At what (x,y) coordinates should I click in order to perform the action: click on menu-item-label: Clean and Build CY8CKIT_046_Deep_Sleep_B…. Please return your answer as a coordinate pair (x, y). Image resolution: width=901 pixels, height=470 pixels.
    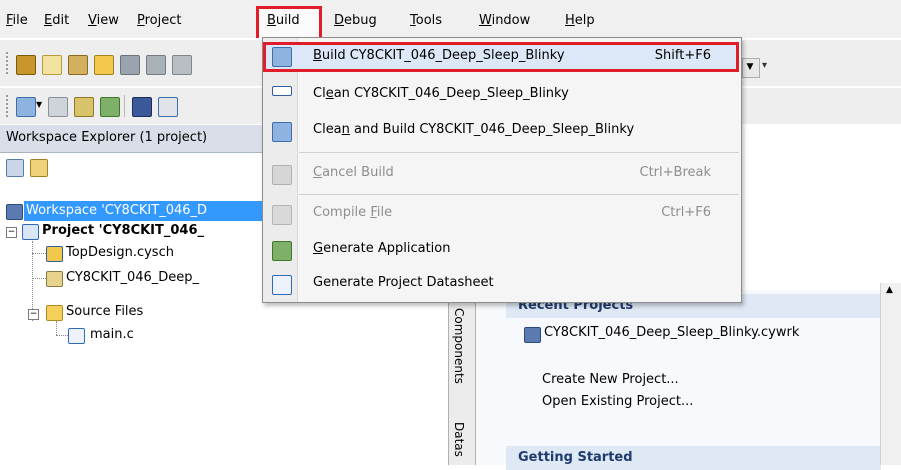
    Looking at the image, I should click on (474, 129).